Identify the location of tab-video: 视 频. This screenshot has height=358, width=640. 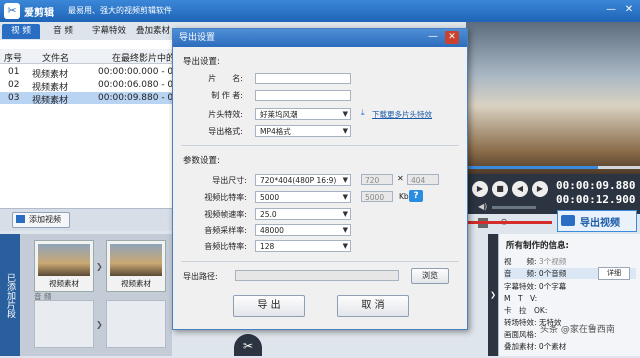
(21, 31).